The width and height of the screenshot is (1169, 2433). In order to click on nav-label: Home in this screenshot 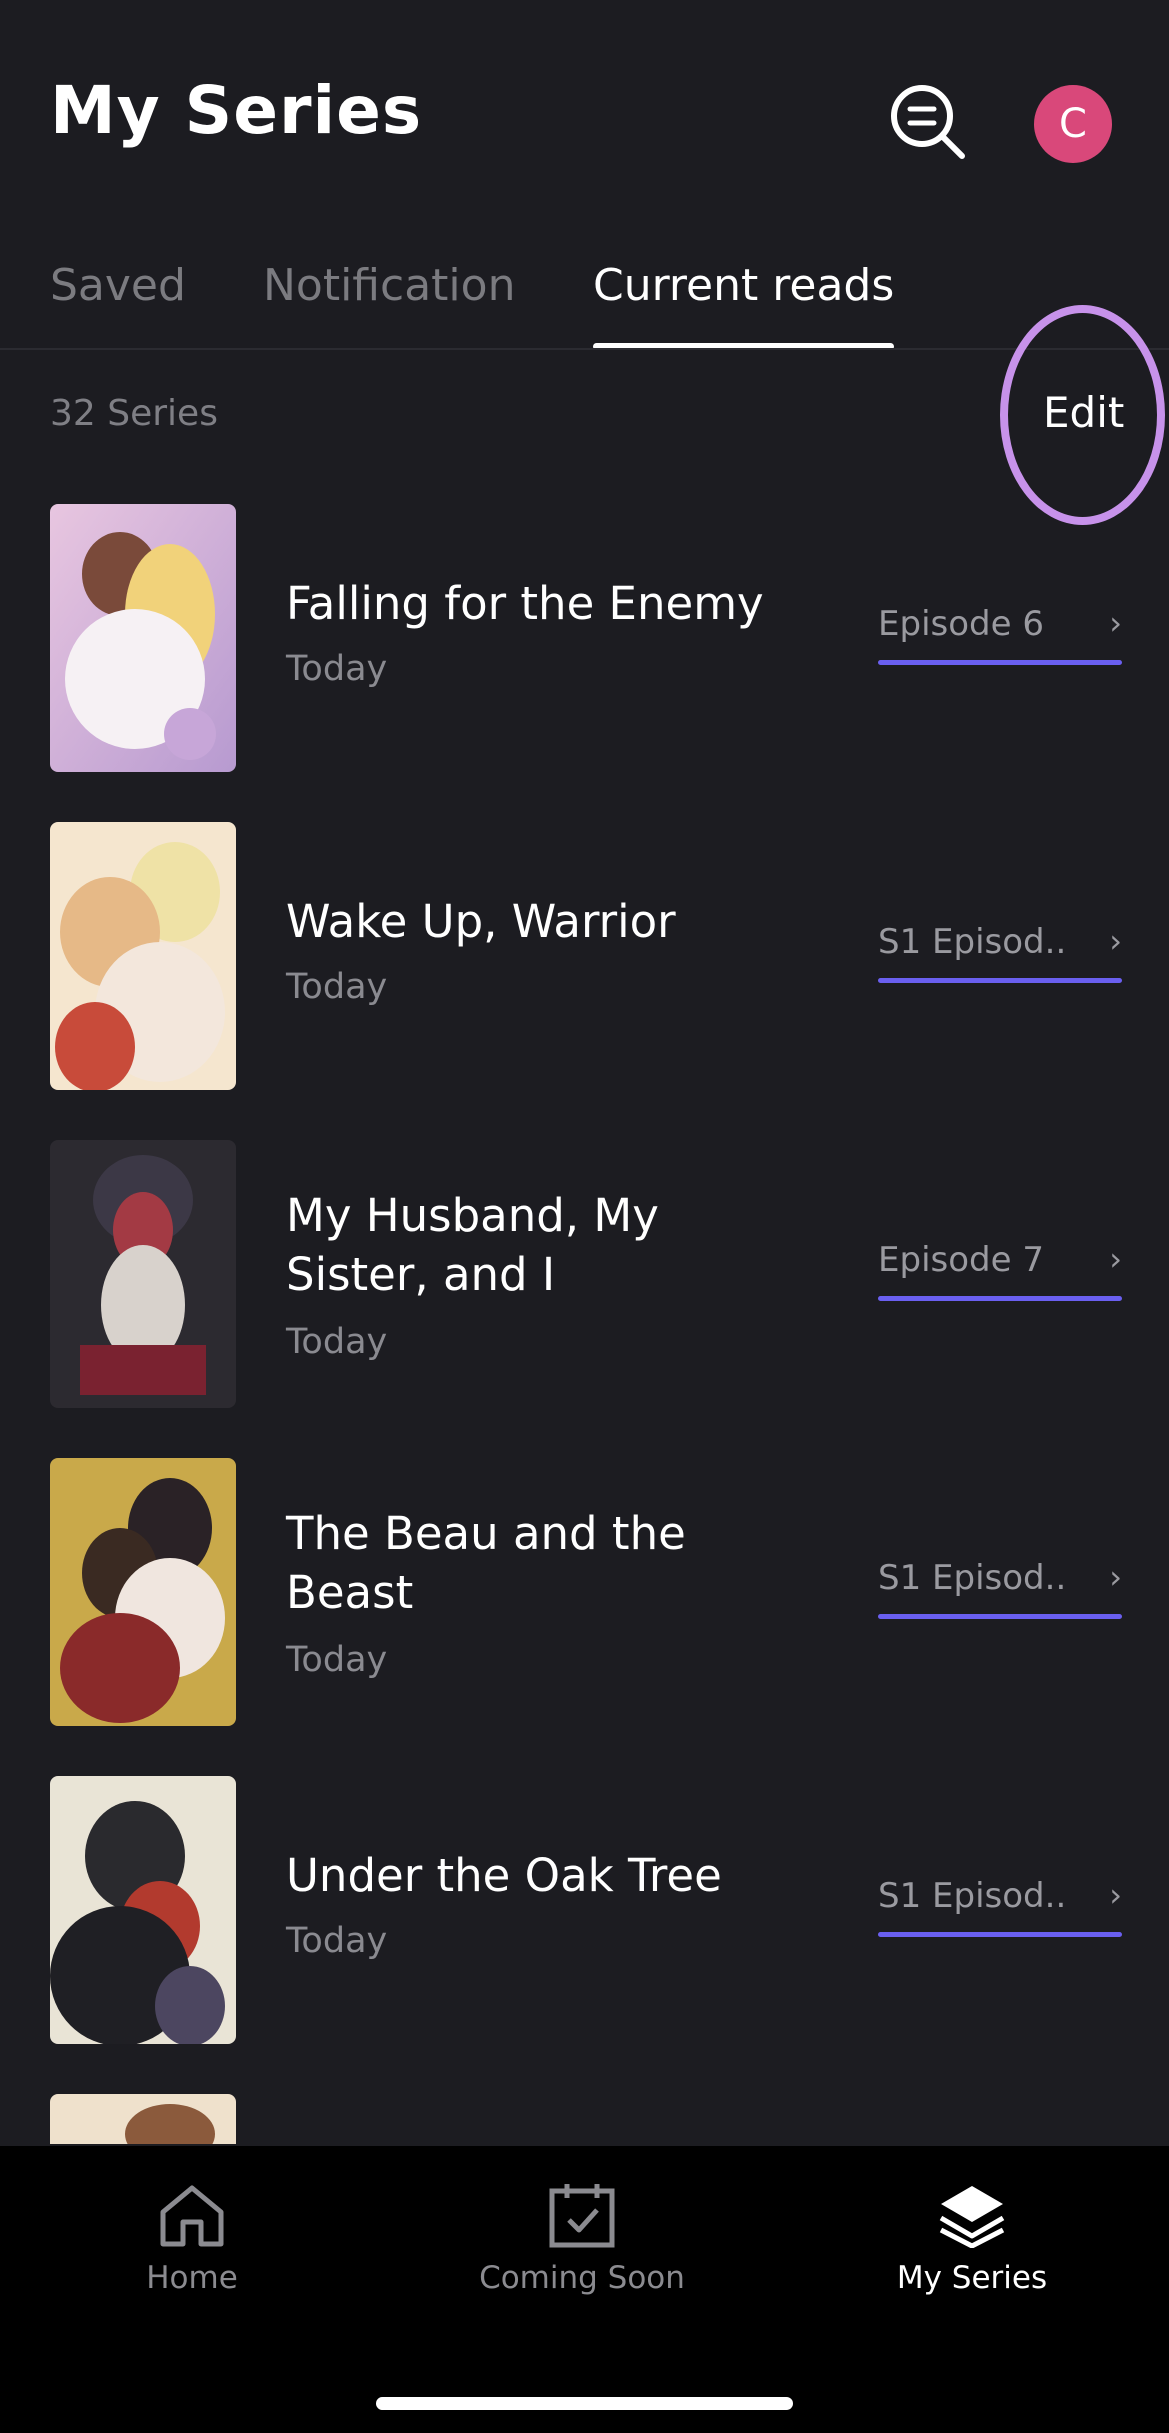, I will do `click(192, 2278)`.